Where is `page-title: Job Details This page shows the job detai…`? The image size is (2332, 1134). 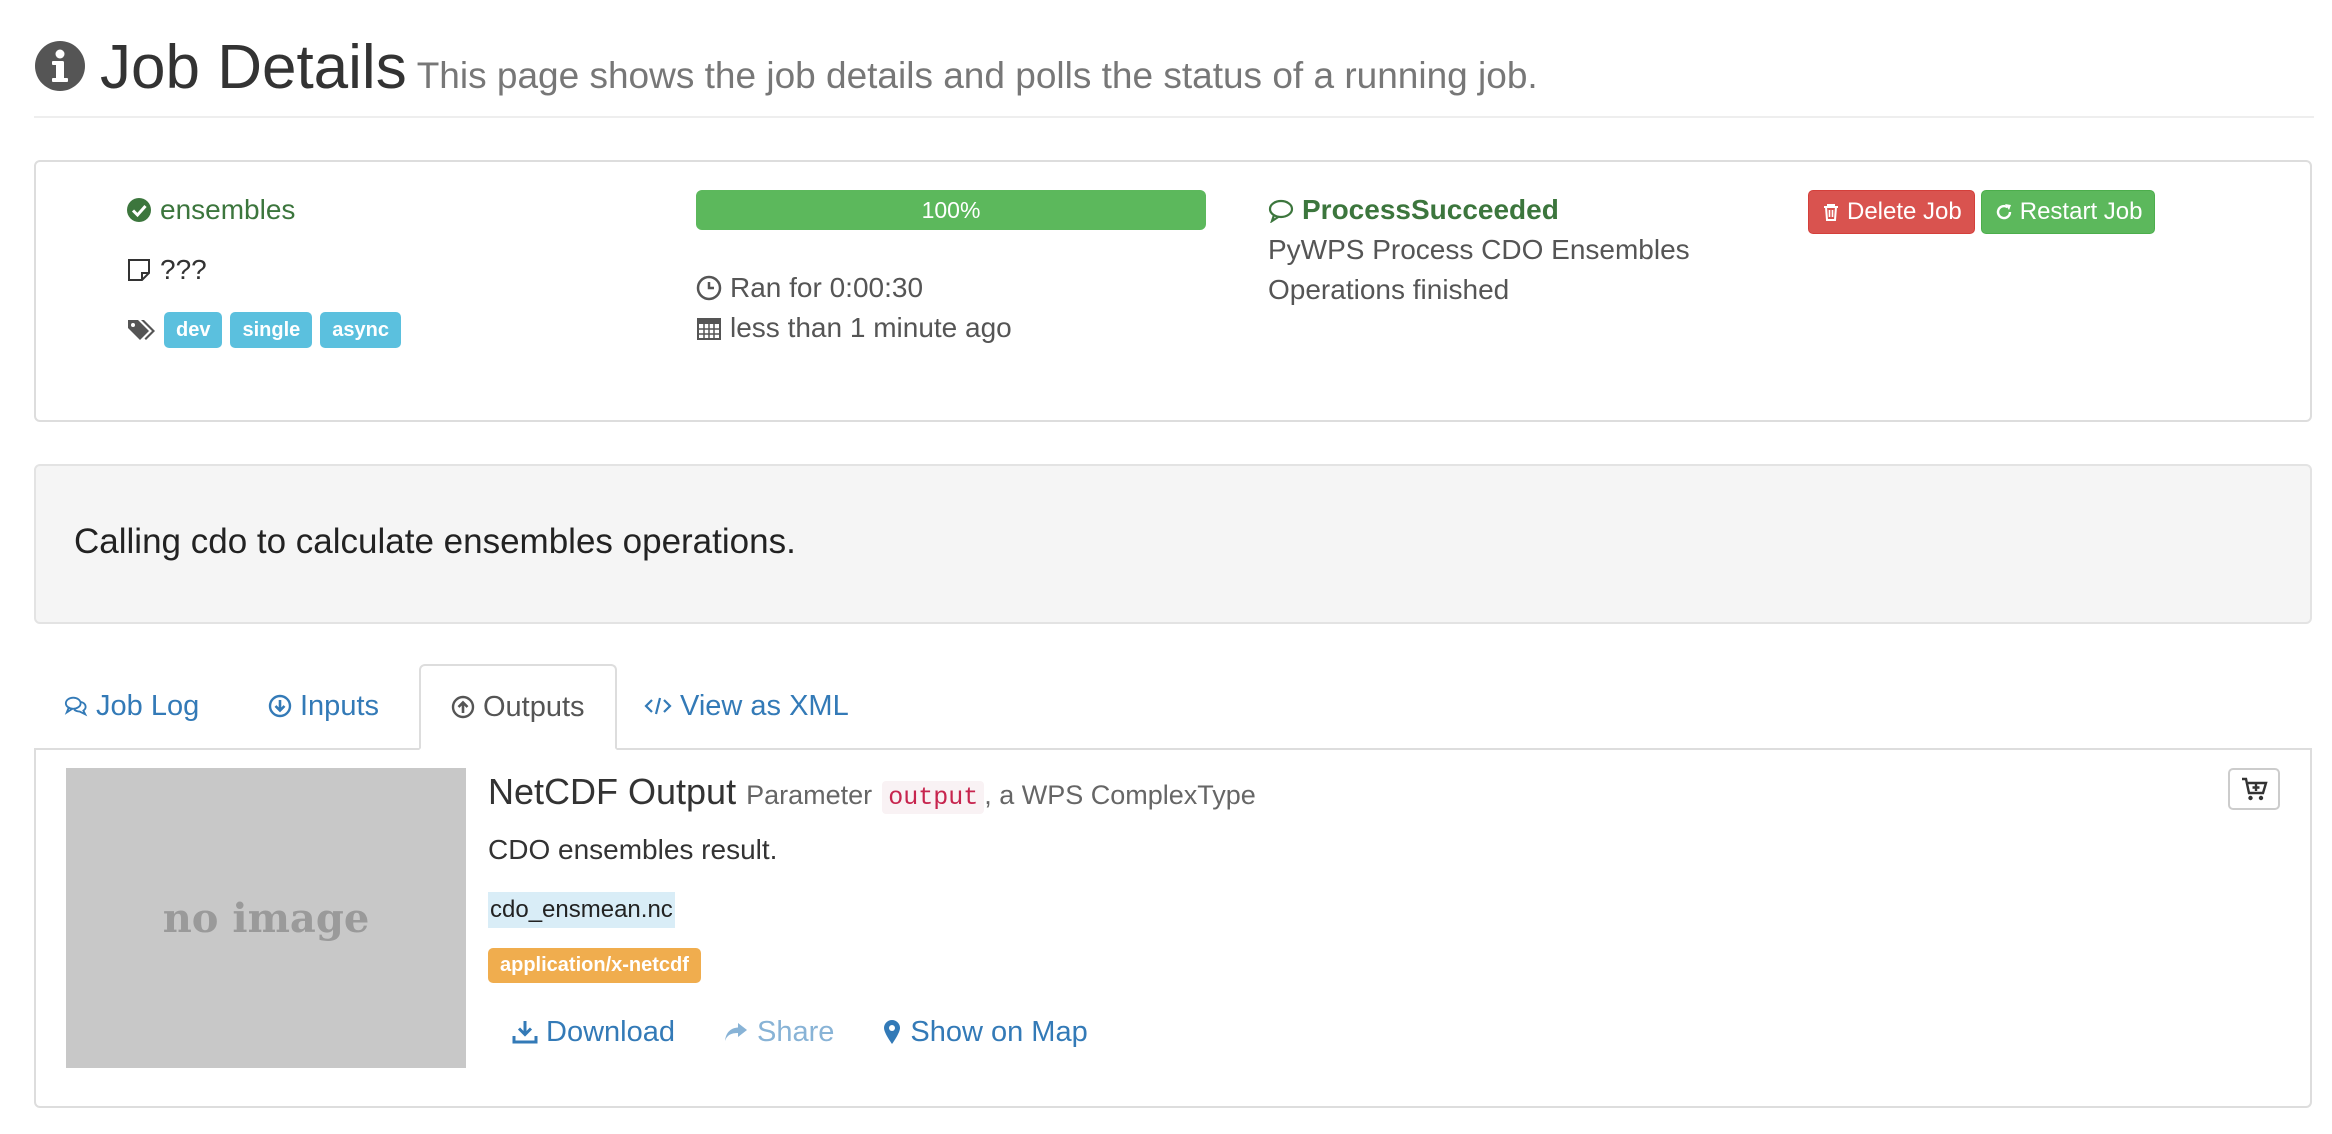 page-title: Job Details This page shows the job detai… is located at coordinates (819, 72).